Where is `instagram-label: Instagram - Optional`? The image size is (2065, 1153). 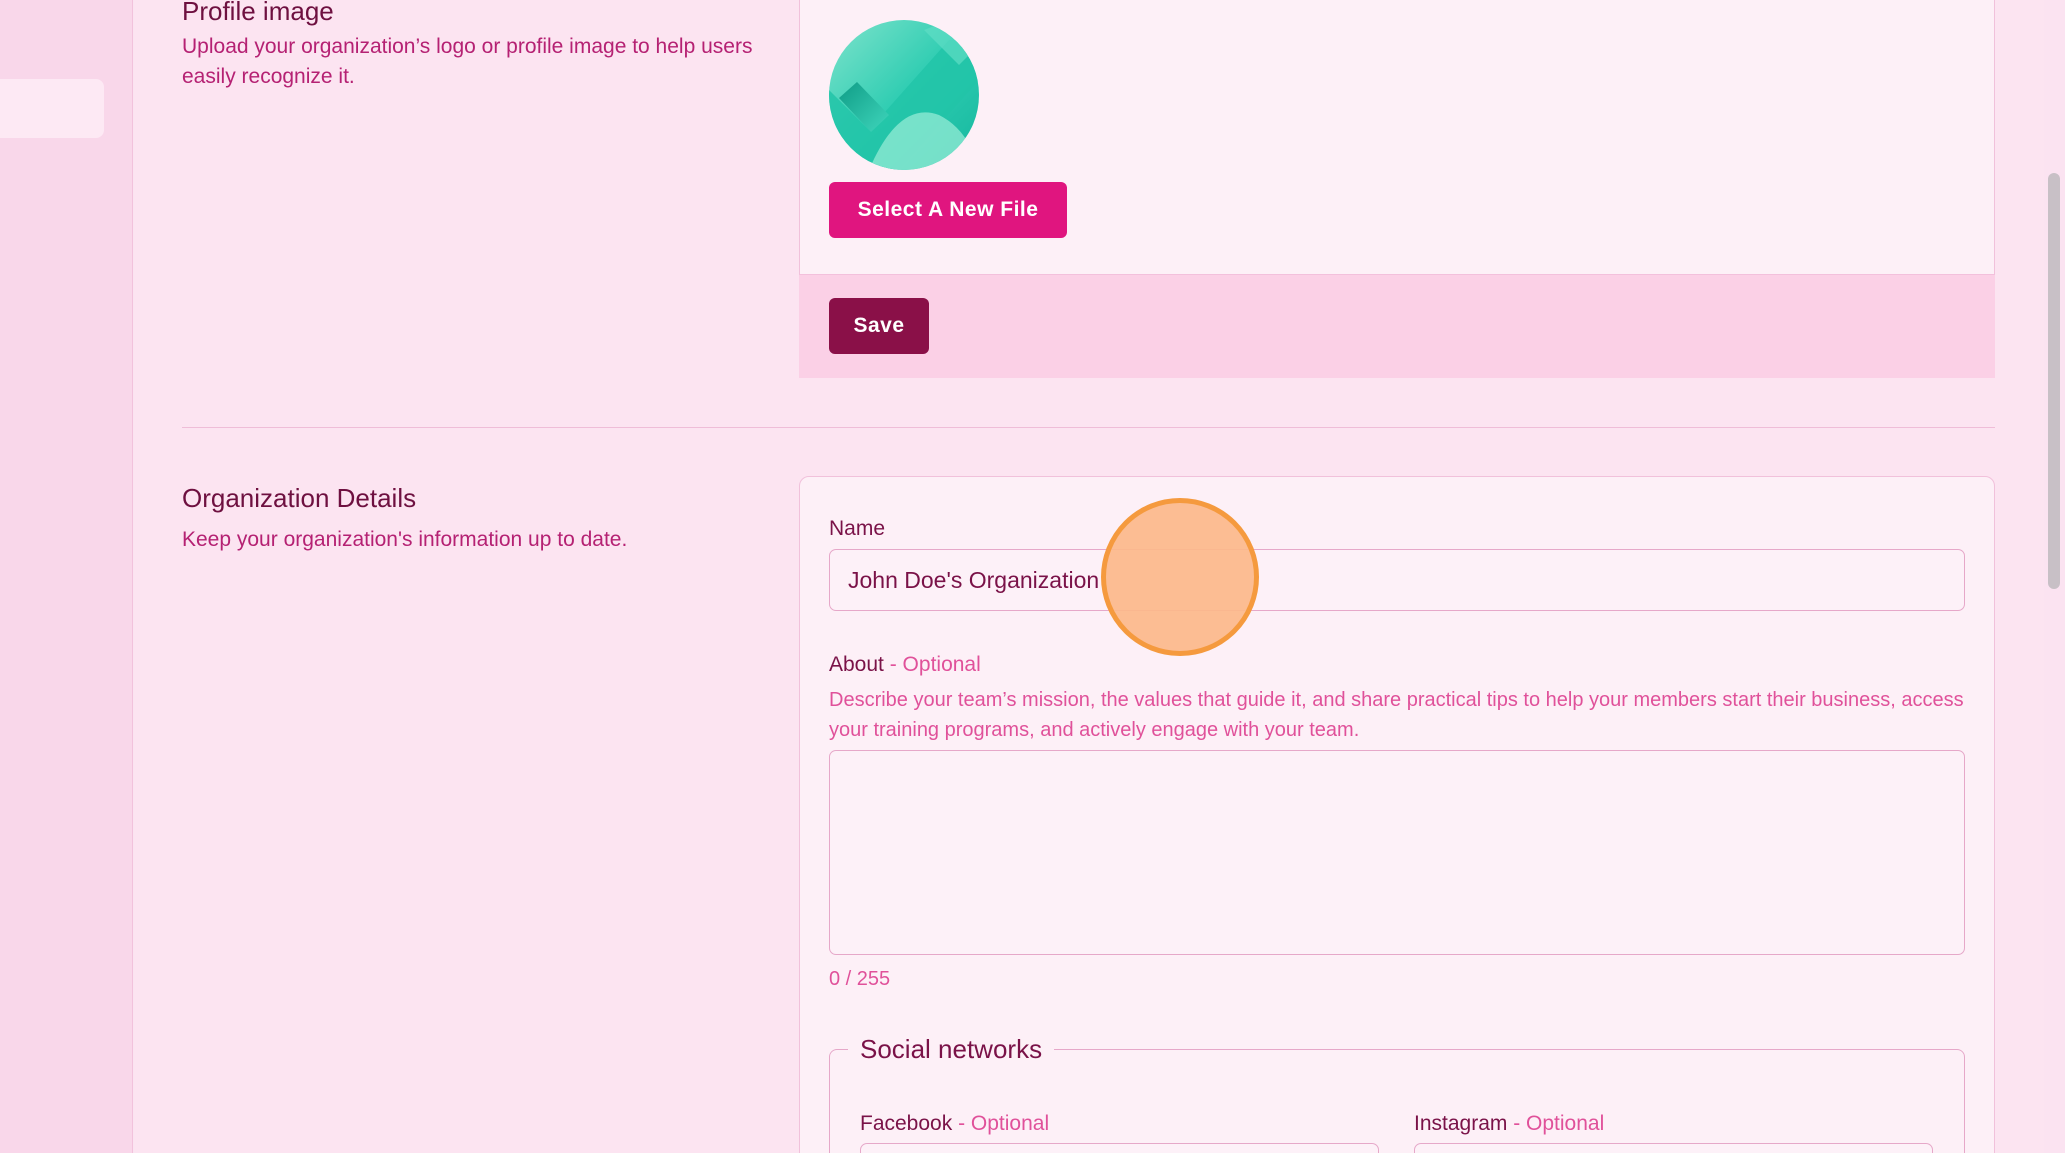 instagram-label: Instagram - Optional is located at coordinates (1509, 1124).